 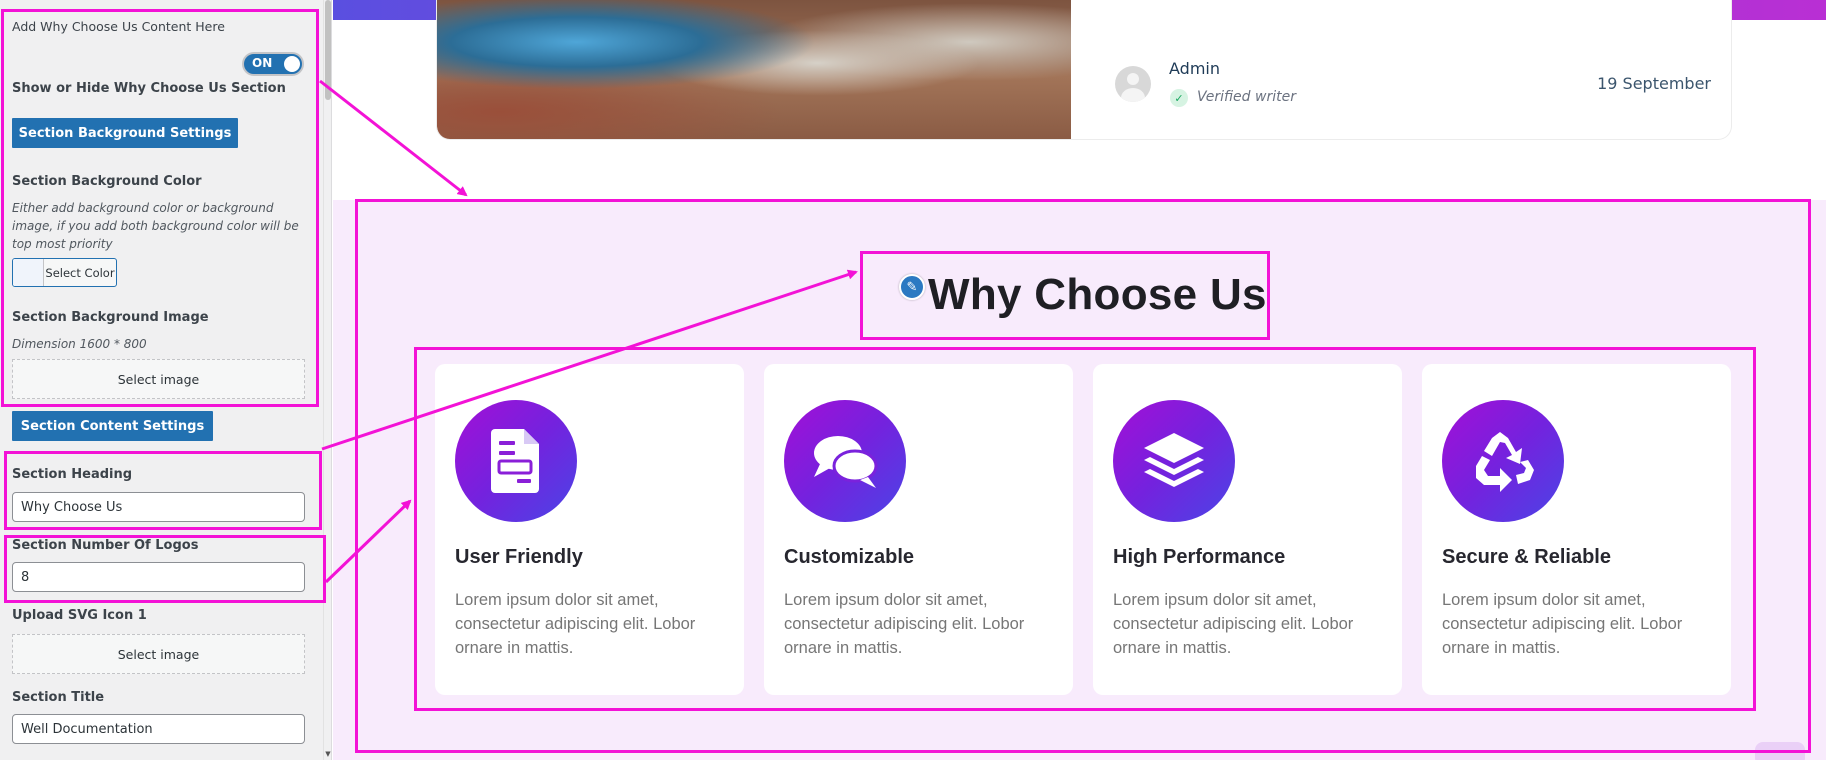 What do you see at coordinates (160, 208) in the screenshot?
I see `annotation-box-background-settings` at bounding box center [160, 208].